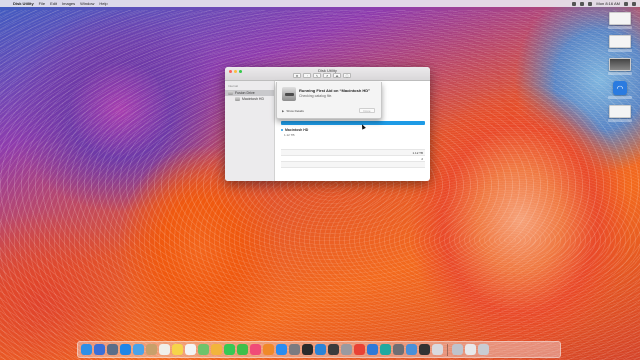 This screenshot has width=640, height=360. Describe the element at coordinates (216, 349) in the screenshot. I see `photos-icon` at that location.